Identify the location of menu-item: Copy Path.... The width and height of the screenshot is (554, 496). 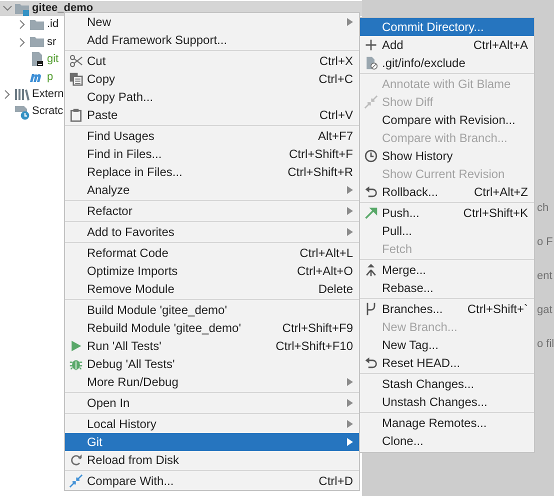
(212, 97).